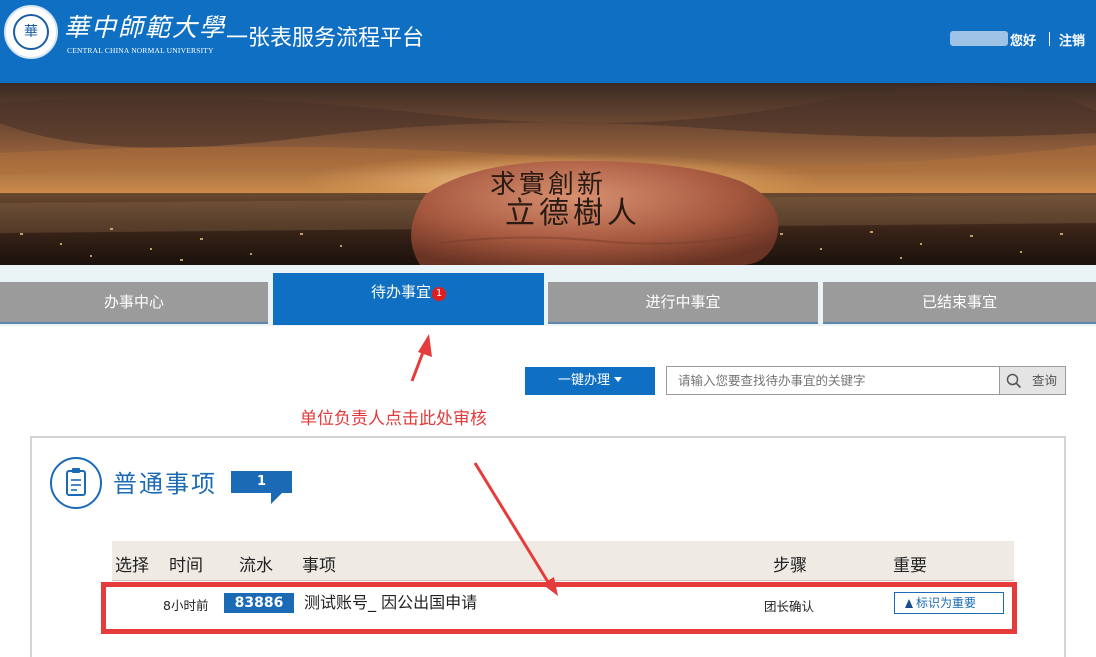 Image resolution: width=1096 pixels, height=657 pixels. Describe the element at coordinates (421, 358) in the screenshot. I see `annotation-arrow-up` at that location.